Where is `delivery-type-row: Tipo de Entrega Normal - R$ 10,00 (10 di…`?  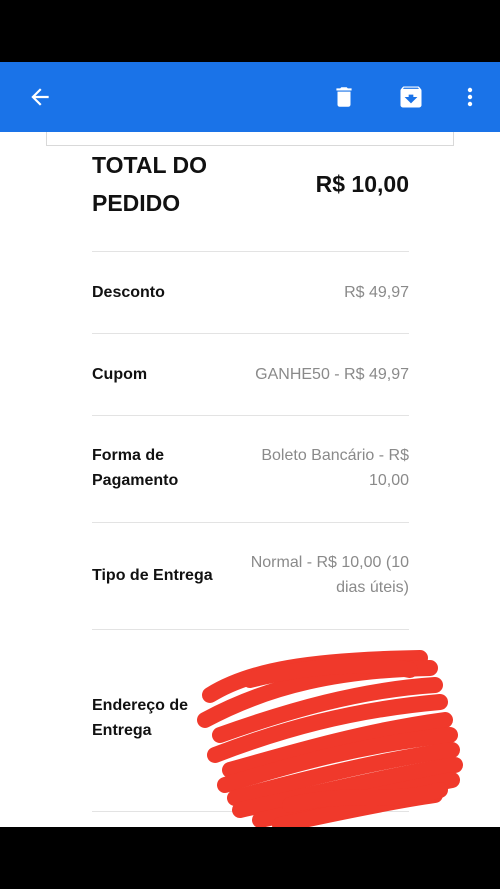 delivery-type-row: Tipo de Entrega Normal - R$ 10,00 (10 di… is located at coordinates (250, 576).